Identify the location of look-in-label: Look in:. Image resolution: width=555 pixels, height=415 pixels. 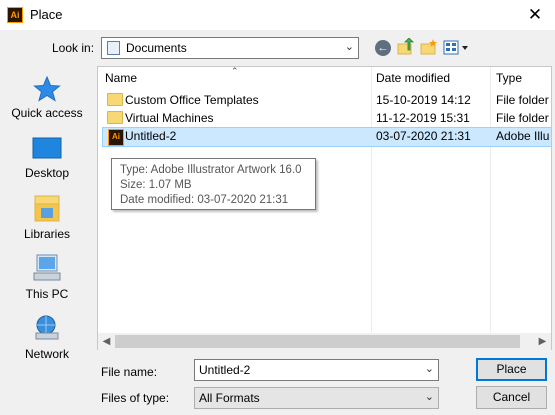
(73, 48).